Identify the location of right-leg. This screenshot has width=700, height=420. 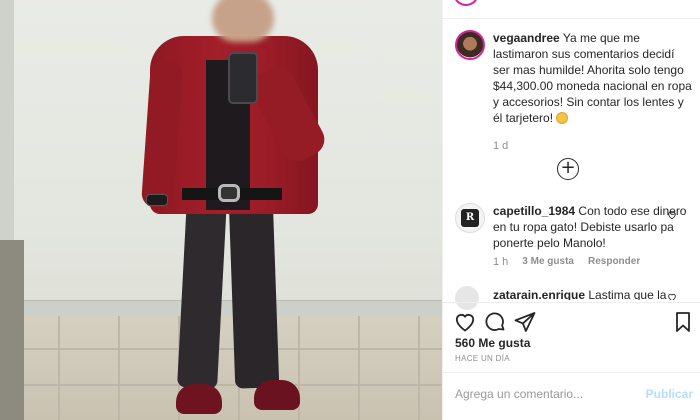
(254, 293).